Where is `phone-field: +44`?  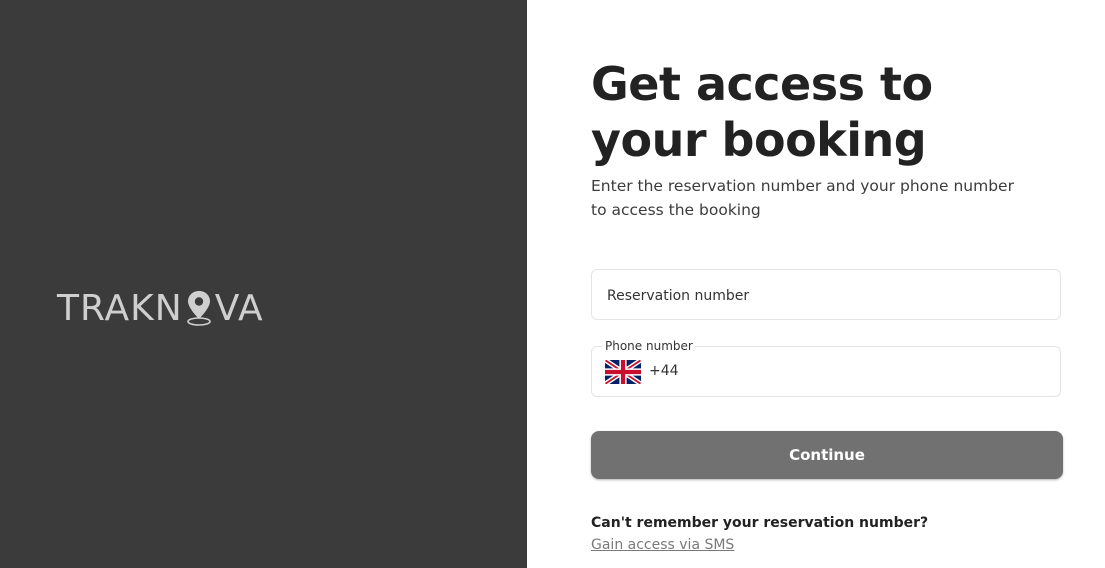 phone-field: +44 is located at coordinates (826, 372).